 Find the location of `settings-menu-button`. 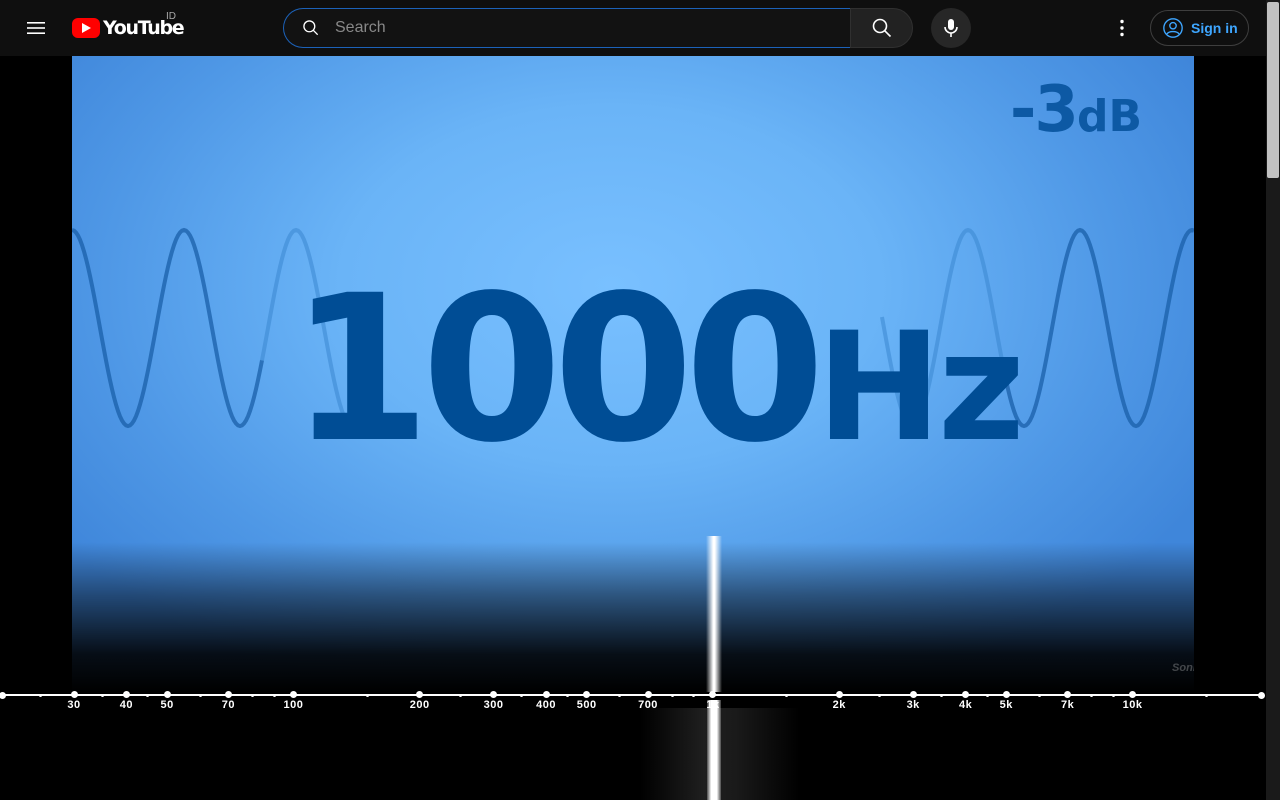

settings-menu-button is located at coordinates (1122, 28).